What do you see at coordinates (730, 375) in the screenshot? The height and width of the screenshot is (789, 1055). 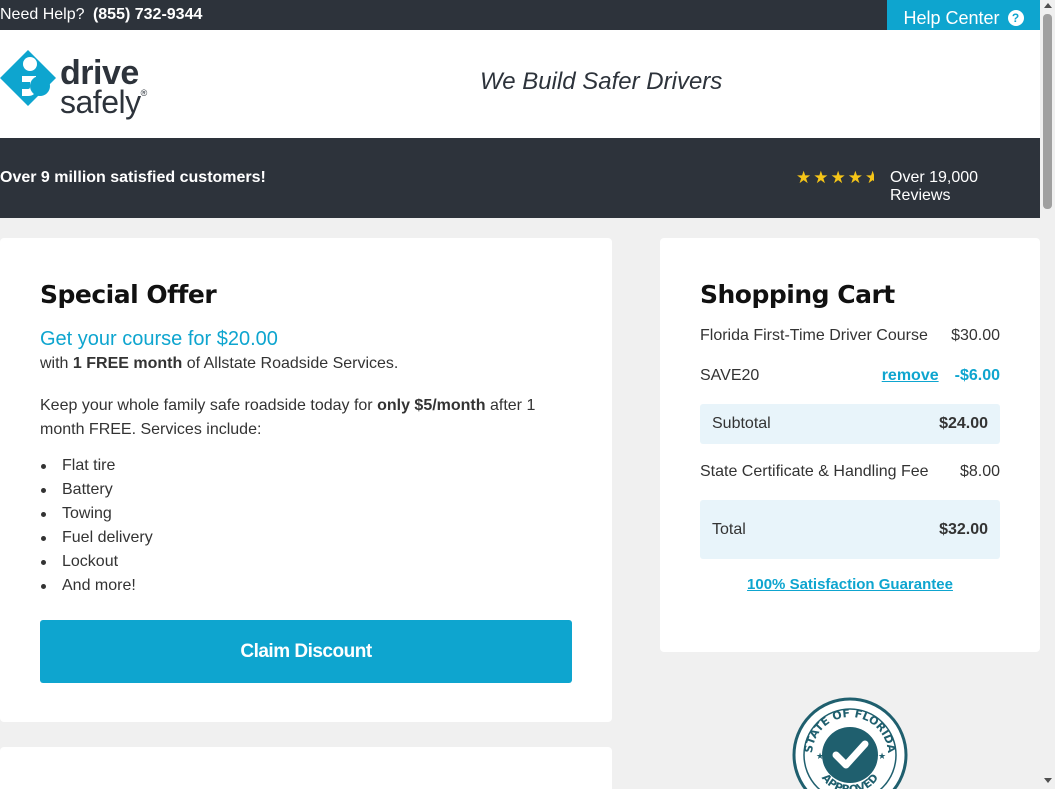 I see `promo-code: SAVE20` at bounding box center [730, 375].